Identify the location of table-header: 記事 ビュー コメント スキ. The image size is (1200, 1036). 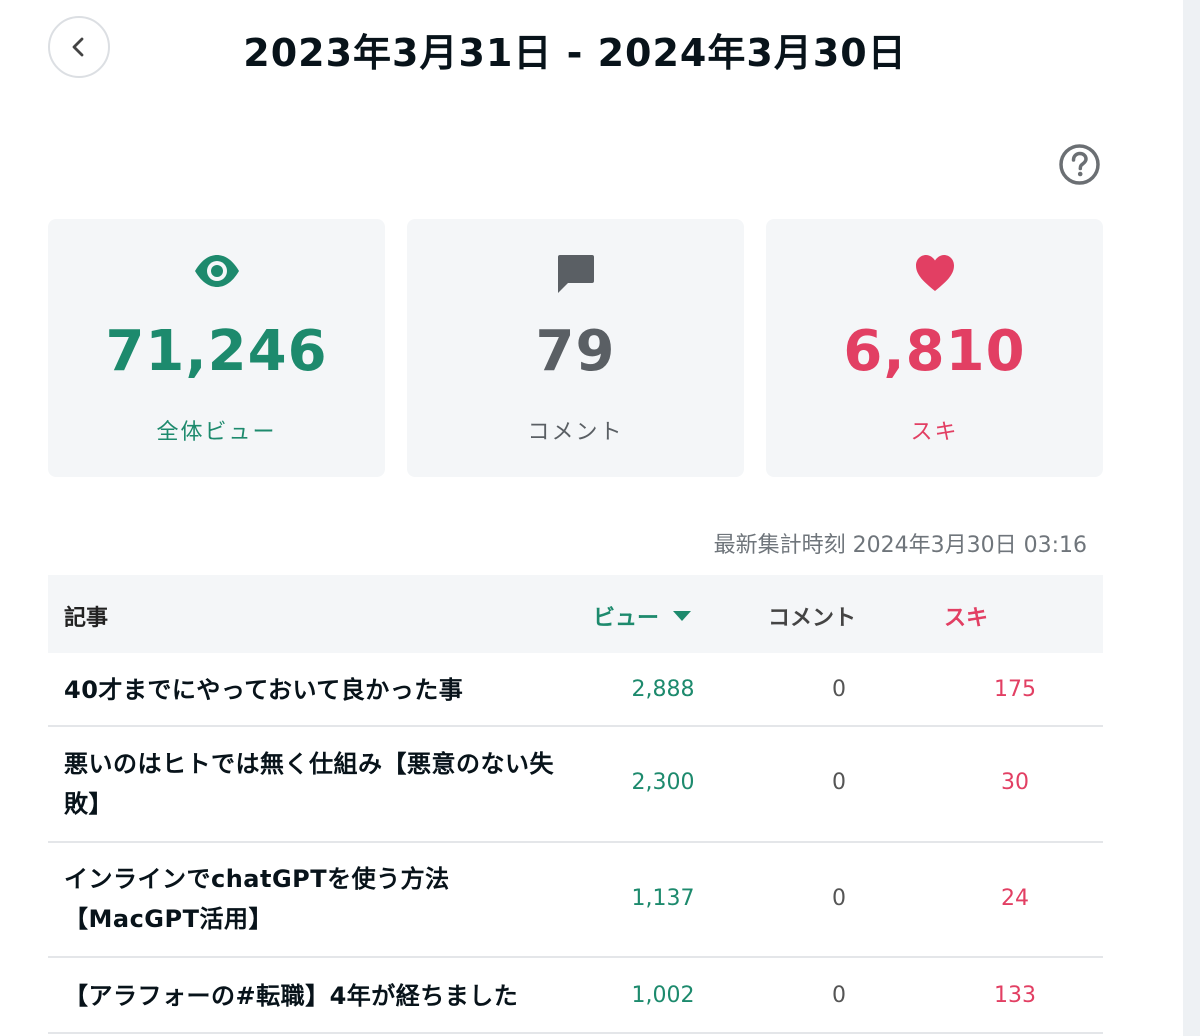
(575, 614).